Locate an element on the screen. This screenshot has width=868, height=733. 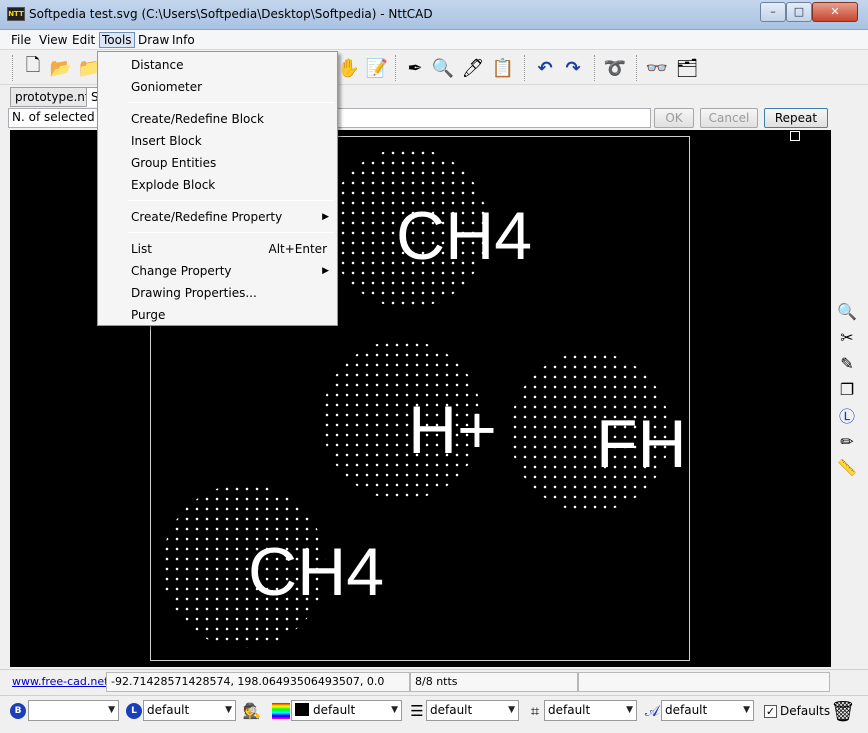
menu-item-create-redefine-block: Create/Redefine Block is located at coordinates (217, 119).